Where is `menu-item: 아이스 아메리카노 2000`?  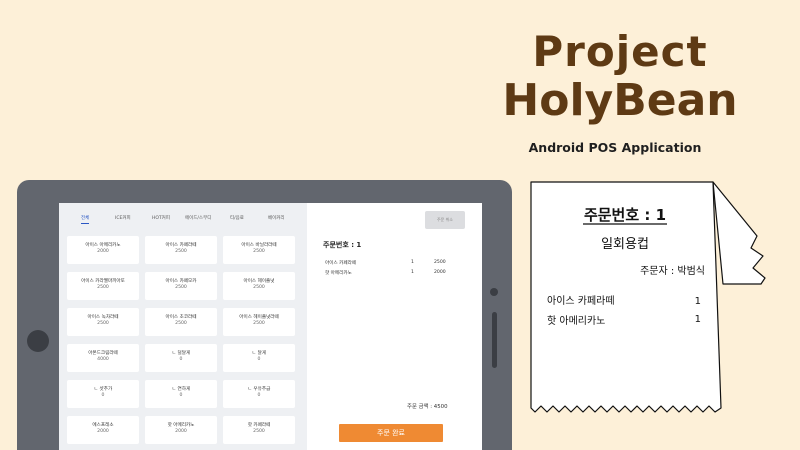
menu-item: 아이스 아메리카노 2000 is located at coordinates (103, 250).